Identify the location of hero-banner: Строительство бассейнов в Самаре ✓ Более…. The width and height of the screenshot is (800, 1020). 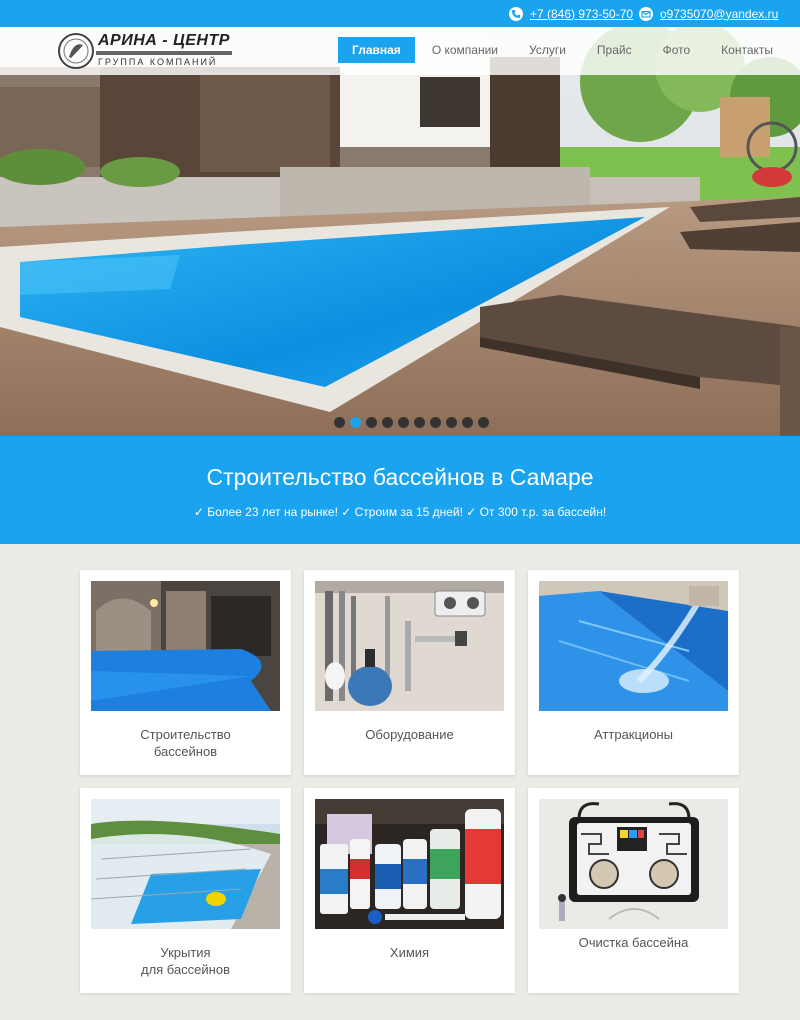
(400, 490).